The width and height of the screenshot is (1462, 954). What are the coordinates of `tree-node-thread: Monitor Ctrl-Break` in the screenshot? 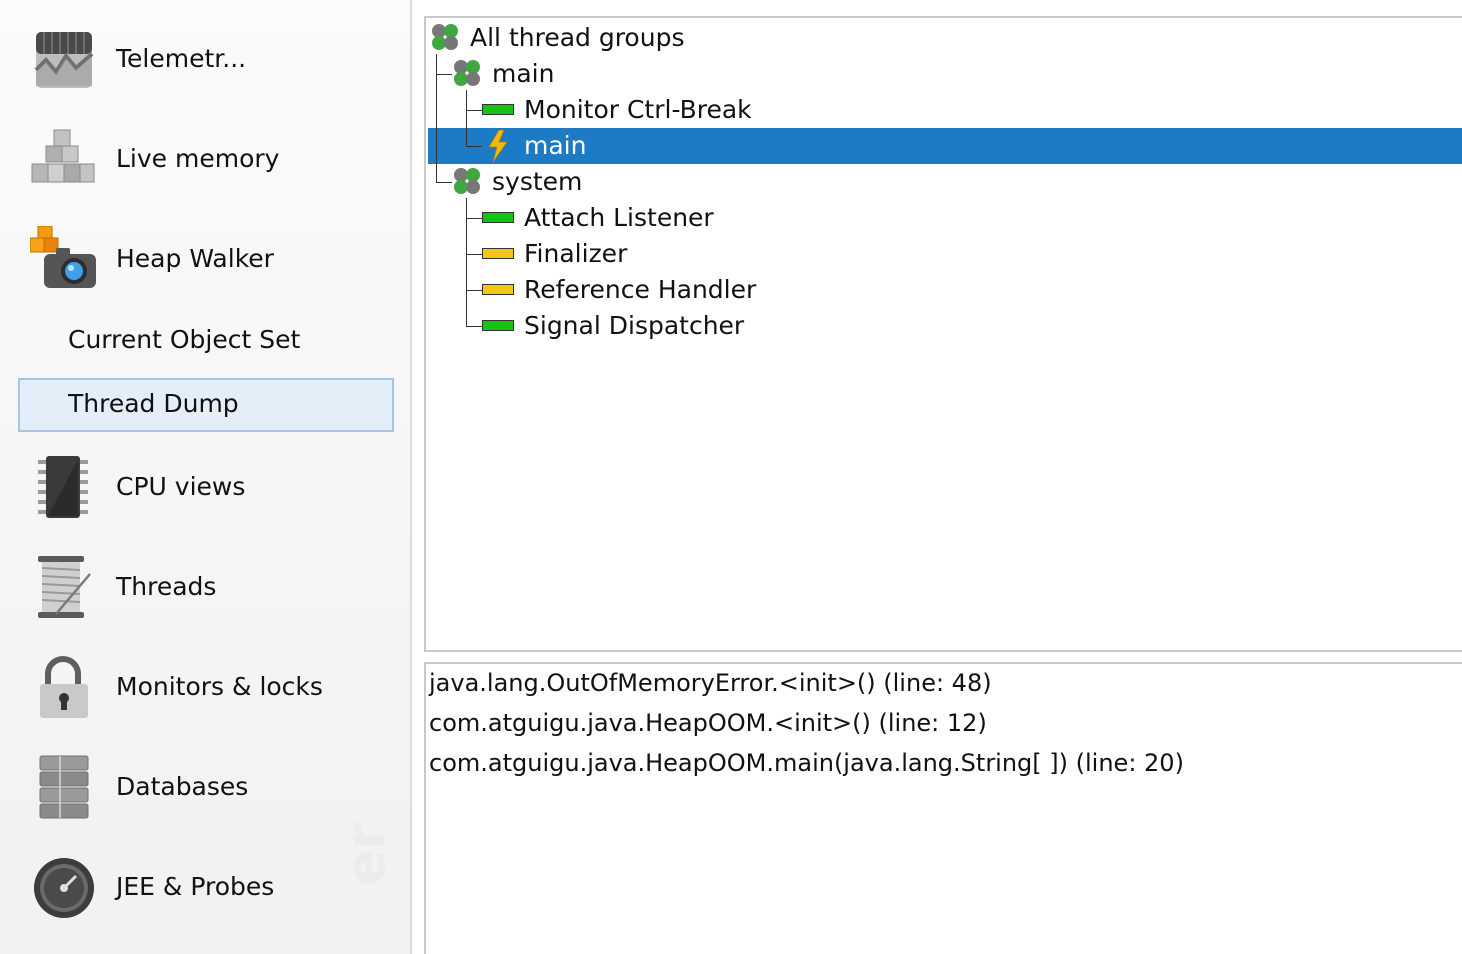 It's located at (782, 110).